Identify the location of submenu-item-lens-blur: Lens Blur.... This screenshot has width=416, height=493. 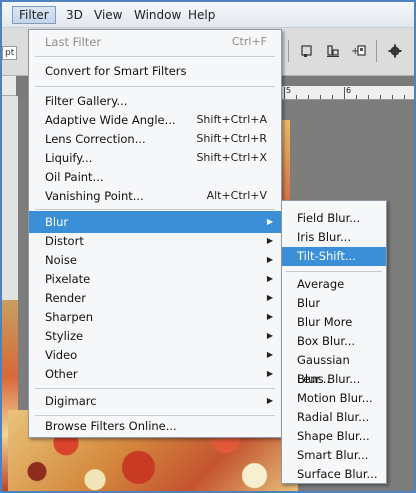
(334, 379).